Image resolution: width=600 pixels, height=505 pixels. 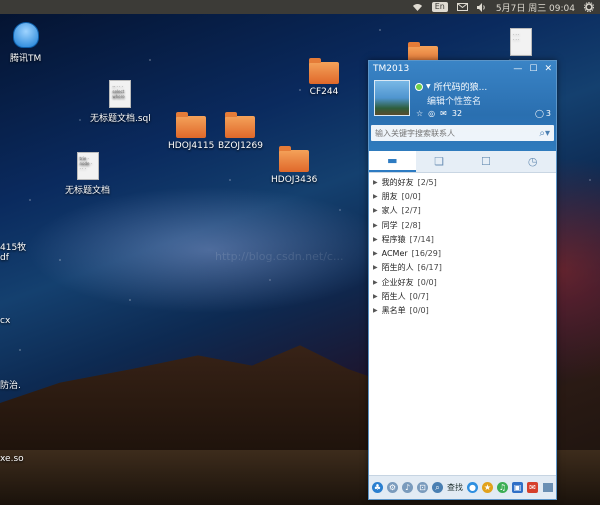 I want to click on desktop-fragment: xe.so, so click(x=12, y=459).